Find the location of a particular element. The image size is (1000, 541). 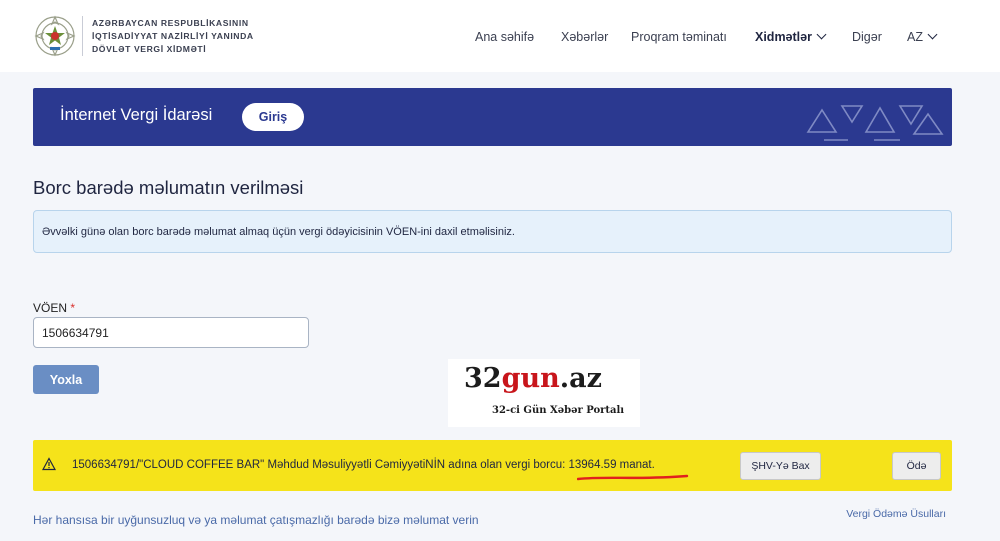

org-line-2: İQTİSADİYYAT NAZİRLİYİ YANINDA is located at coordinates (173, 36).